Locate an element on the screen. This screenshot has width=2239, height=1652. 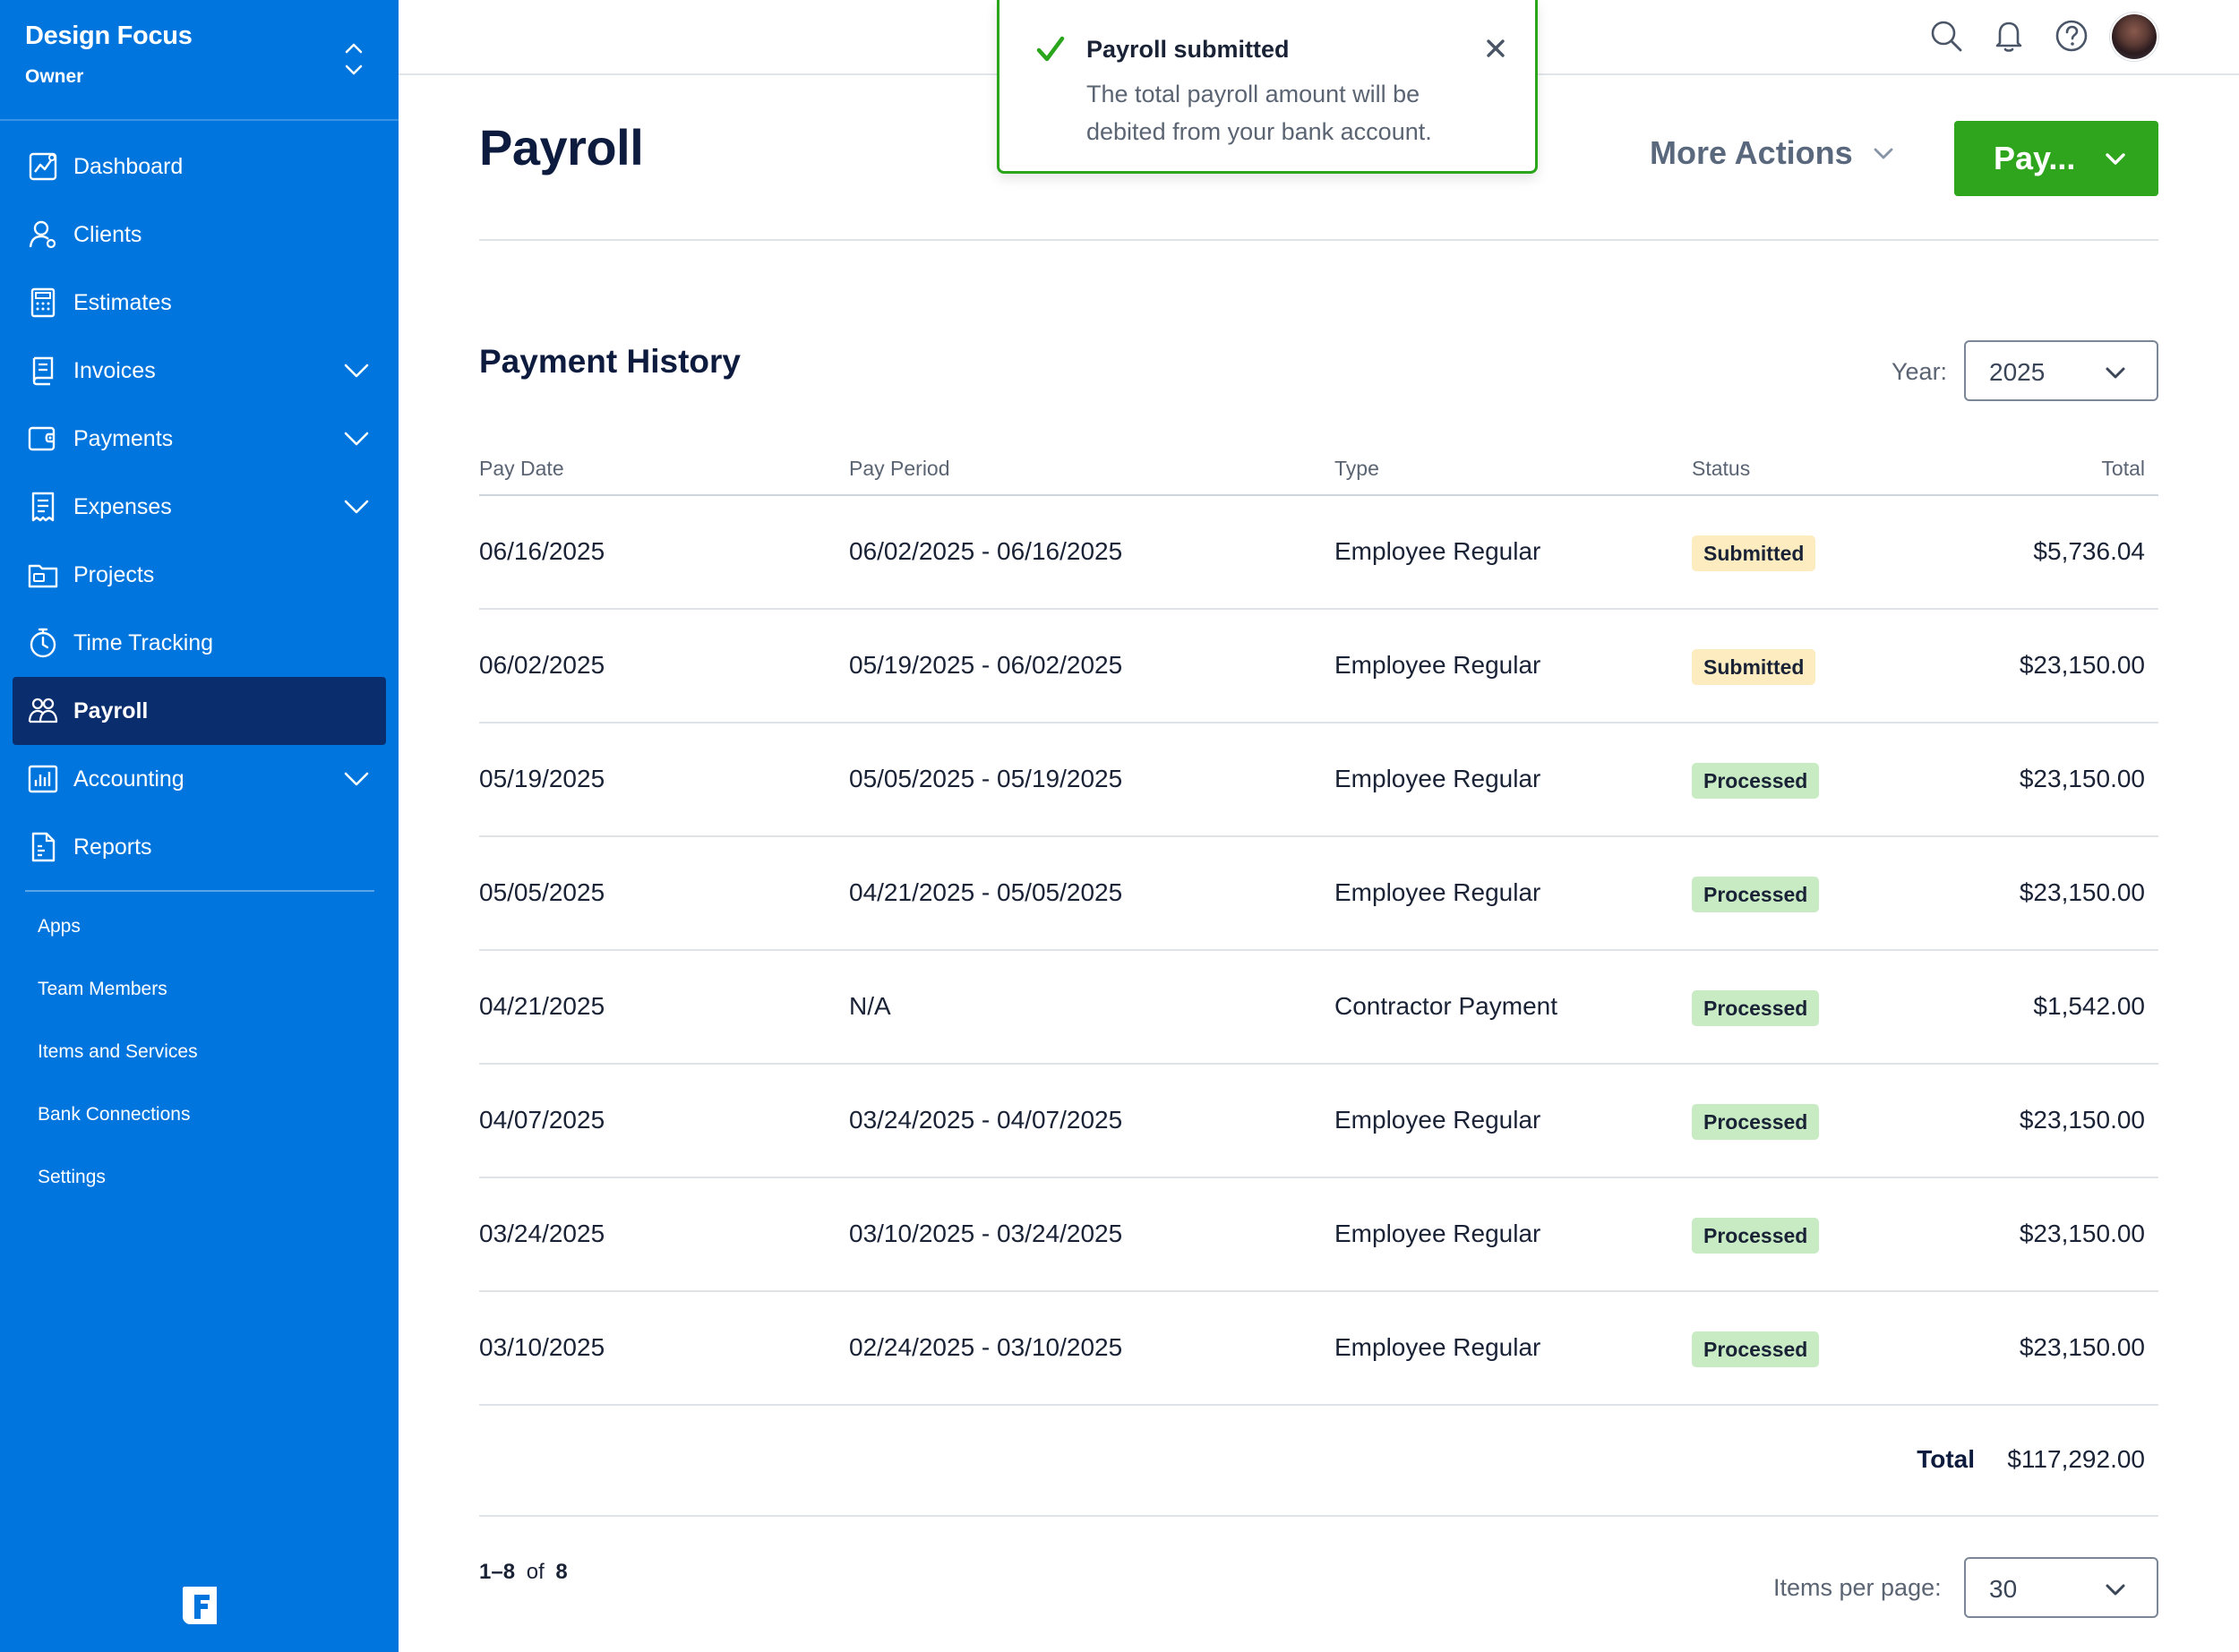
search-icon is located at coordinates (1946, 36).